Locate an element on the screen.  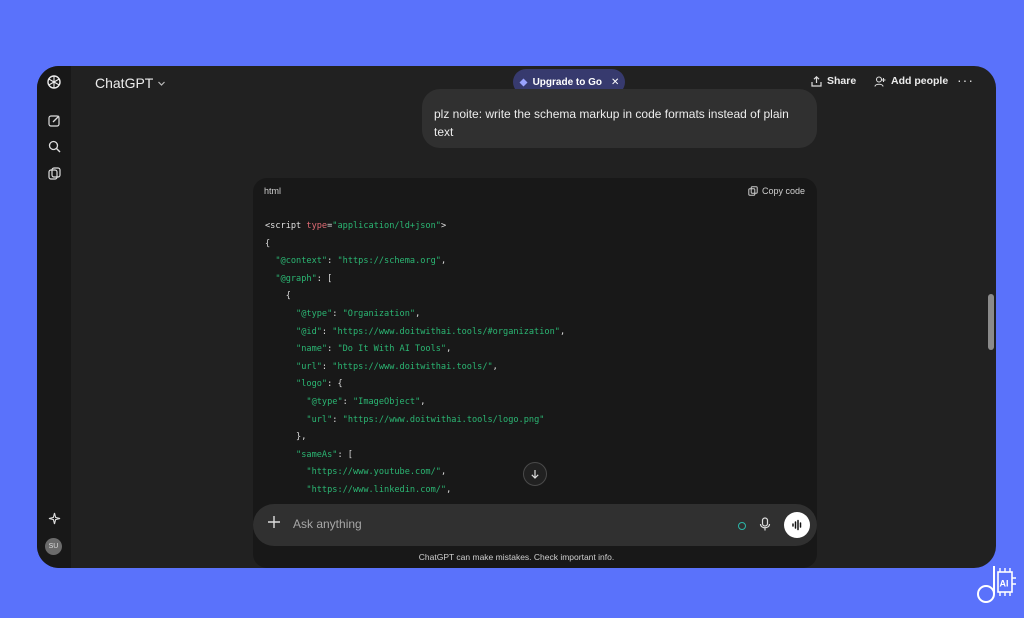
code-line: "https://www.linkedin.com/", is located at coordinates (379, 489).